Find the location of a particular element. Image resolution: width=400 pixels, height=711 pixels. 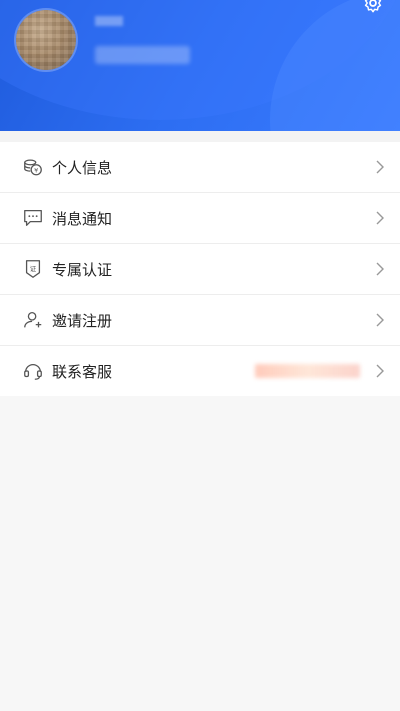

menu-item-certification: 证 专属认证 is located at coordinates (200, 269).